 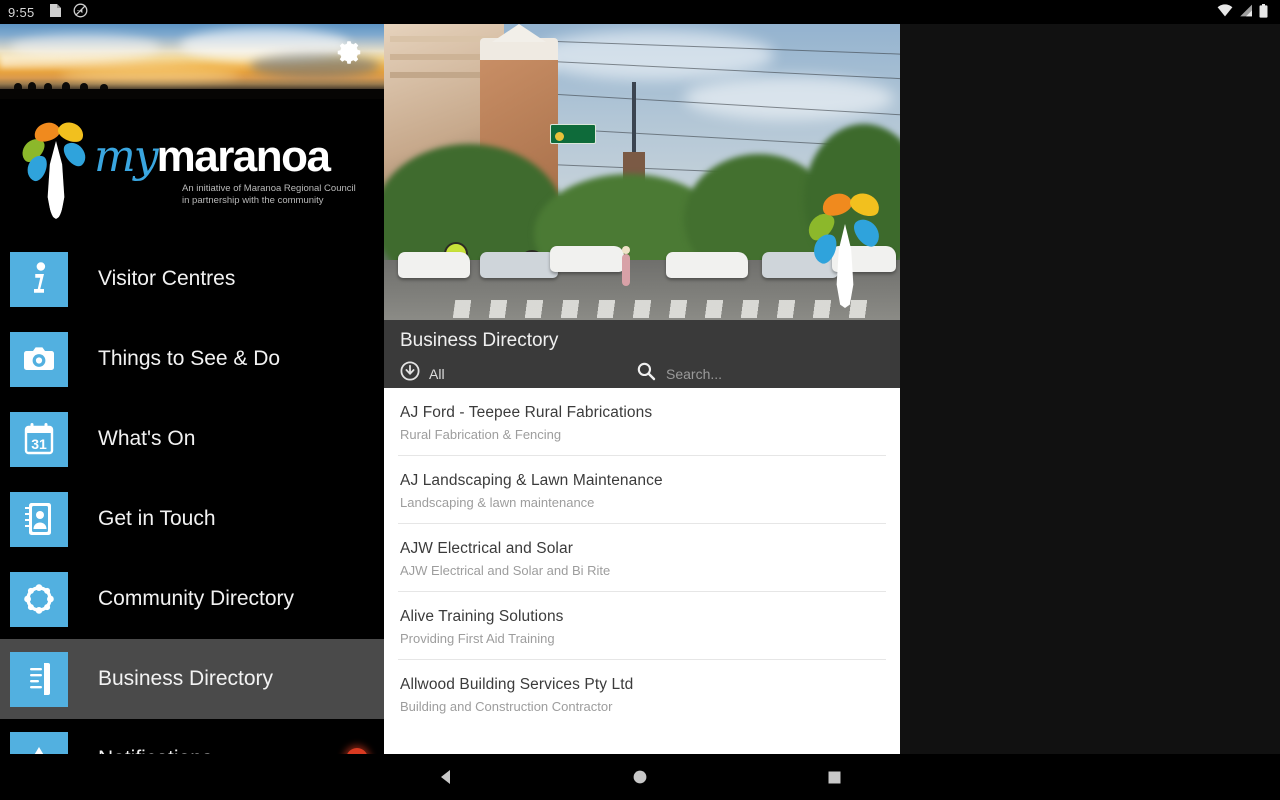 I want to click on business-description: Landscaping & lawn maintenance, so click(x=497, y=502).